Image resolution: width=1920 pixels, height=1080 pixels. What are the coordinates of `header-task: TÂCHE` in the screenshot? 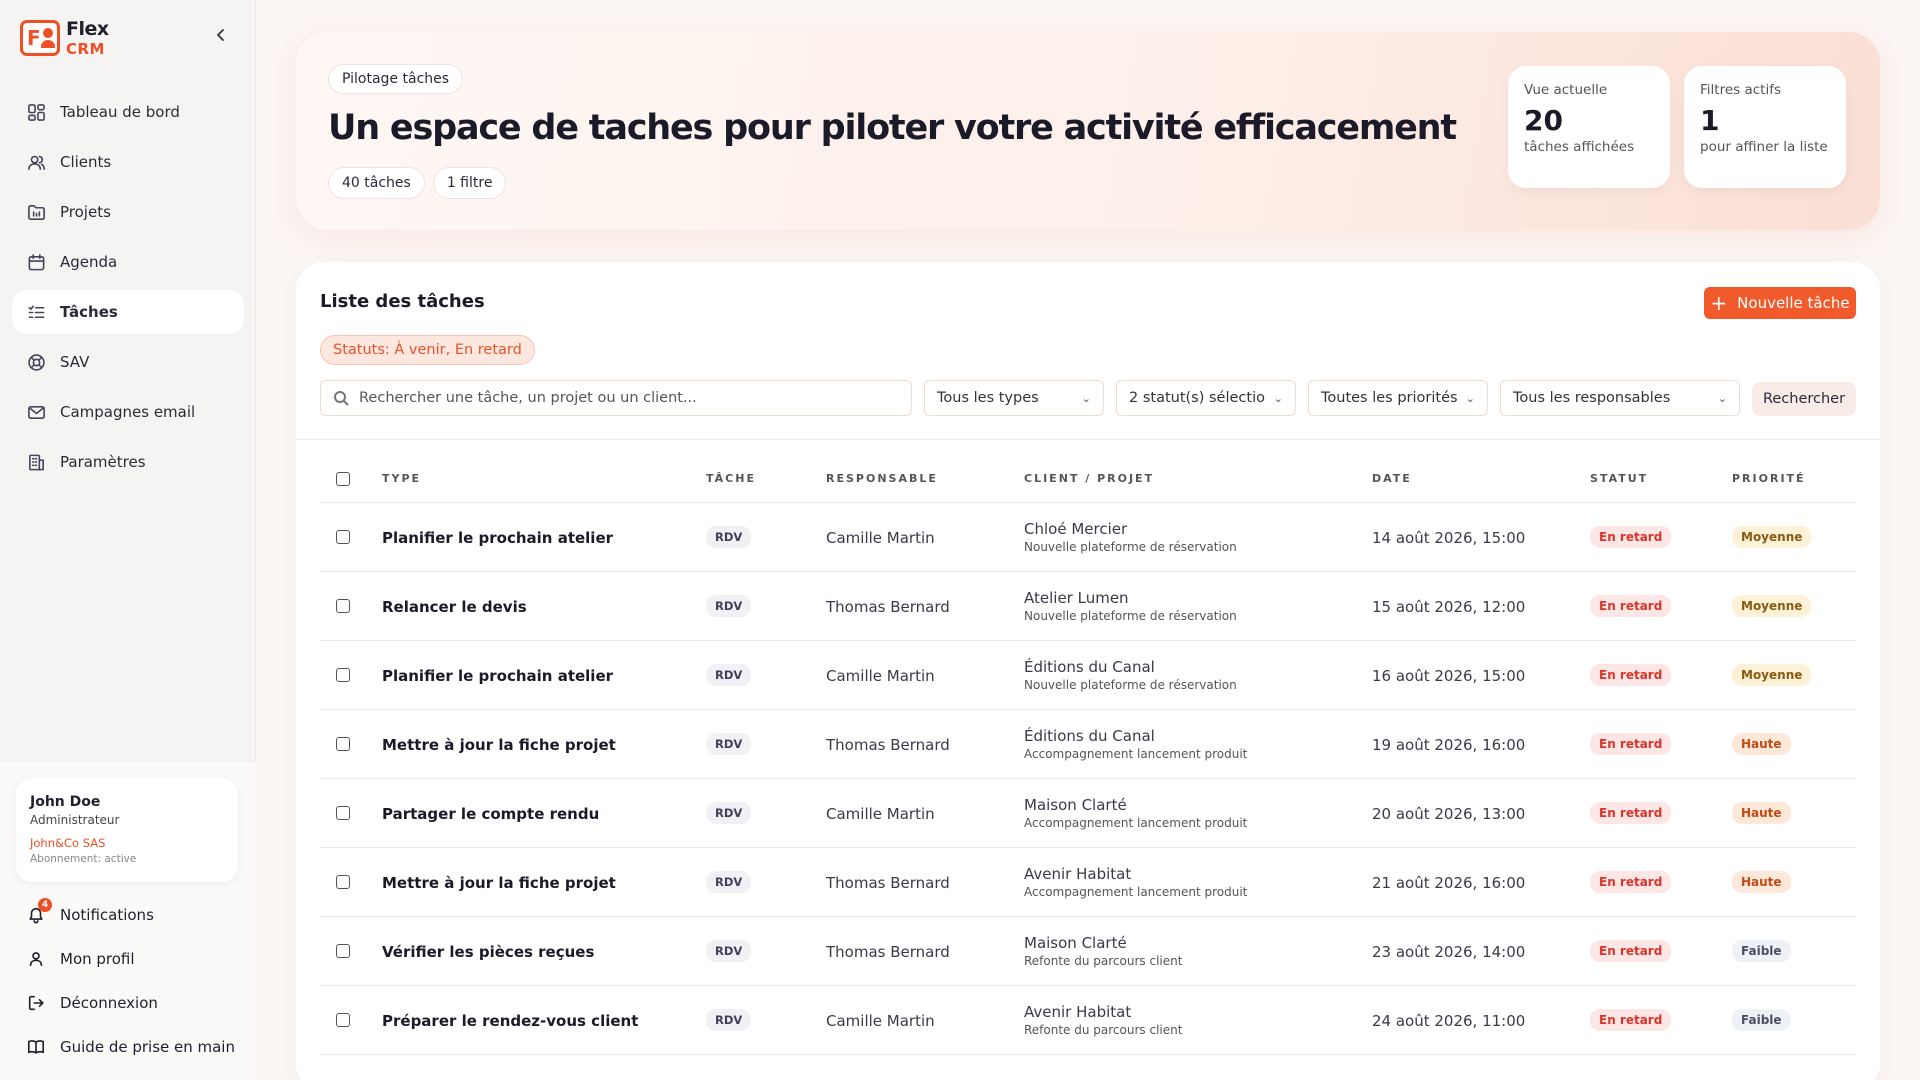 It's located at (766, 478).